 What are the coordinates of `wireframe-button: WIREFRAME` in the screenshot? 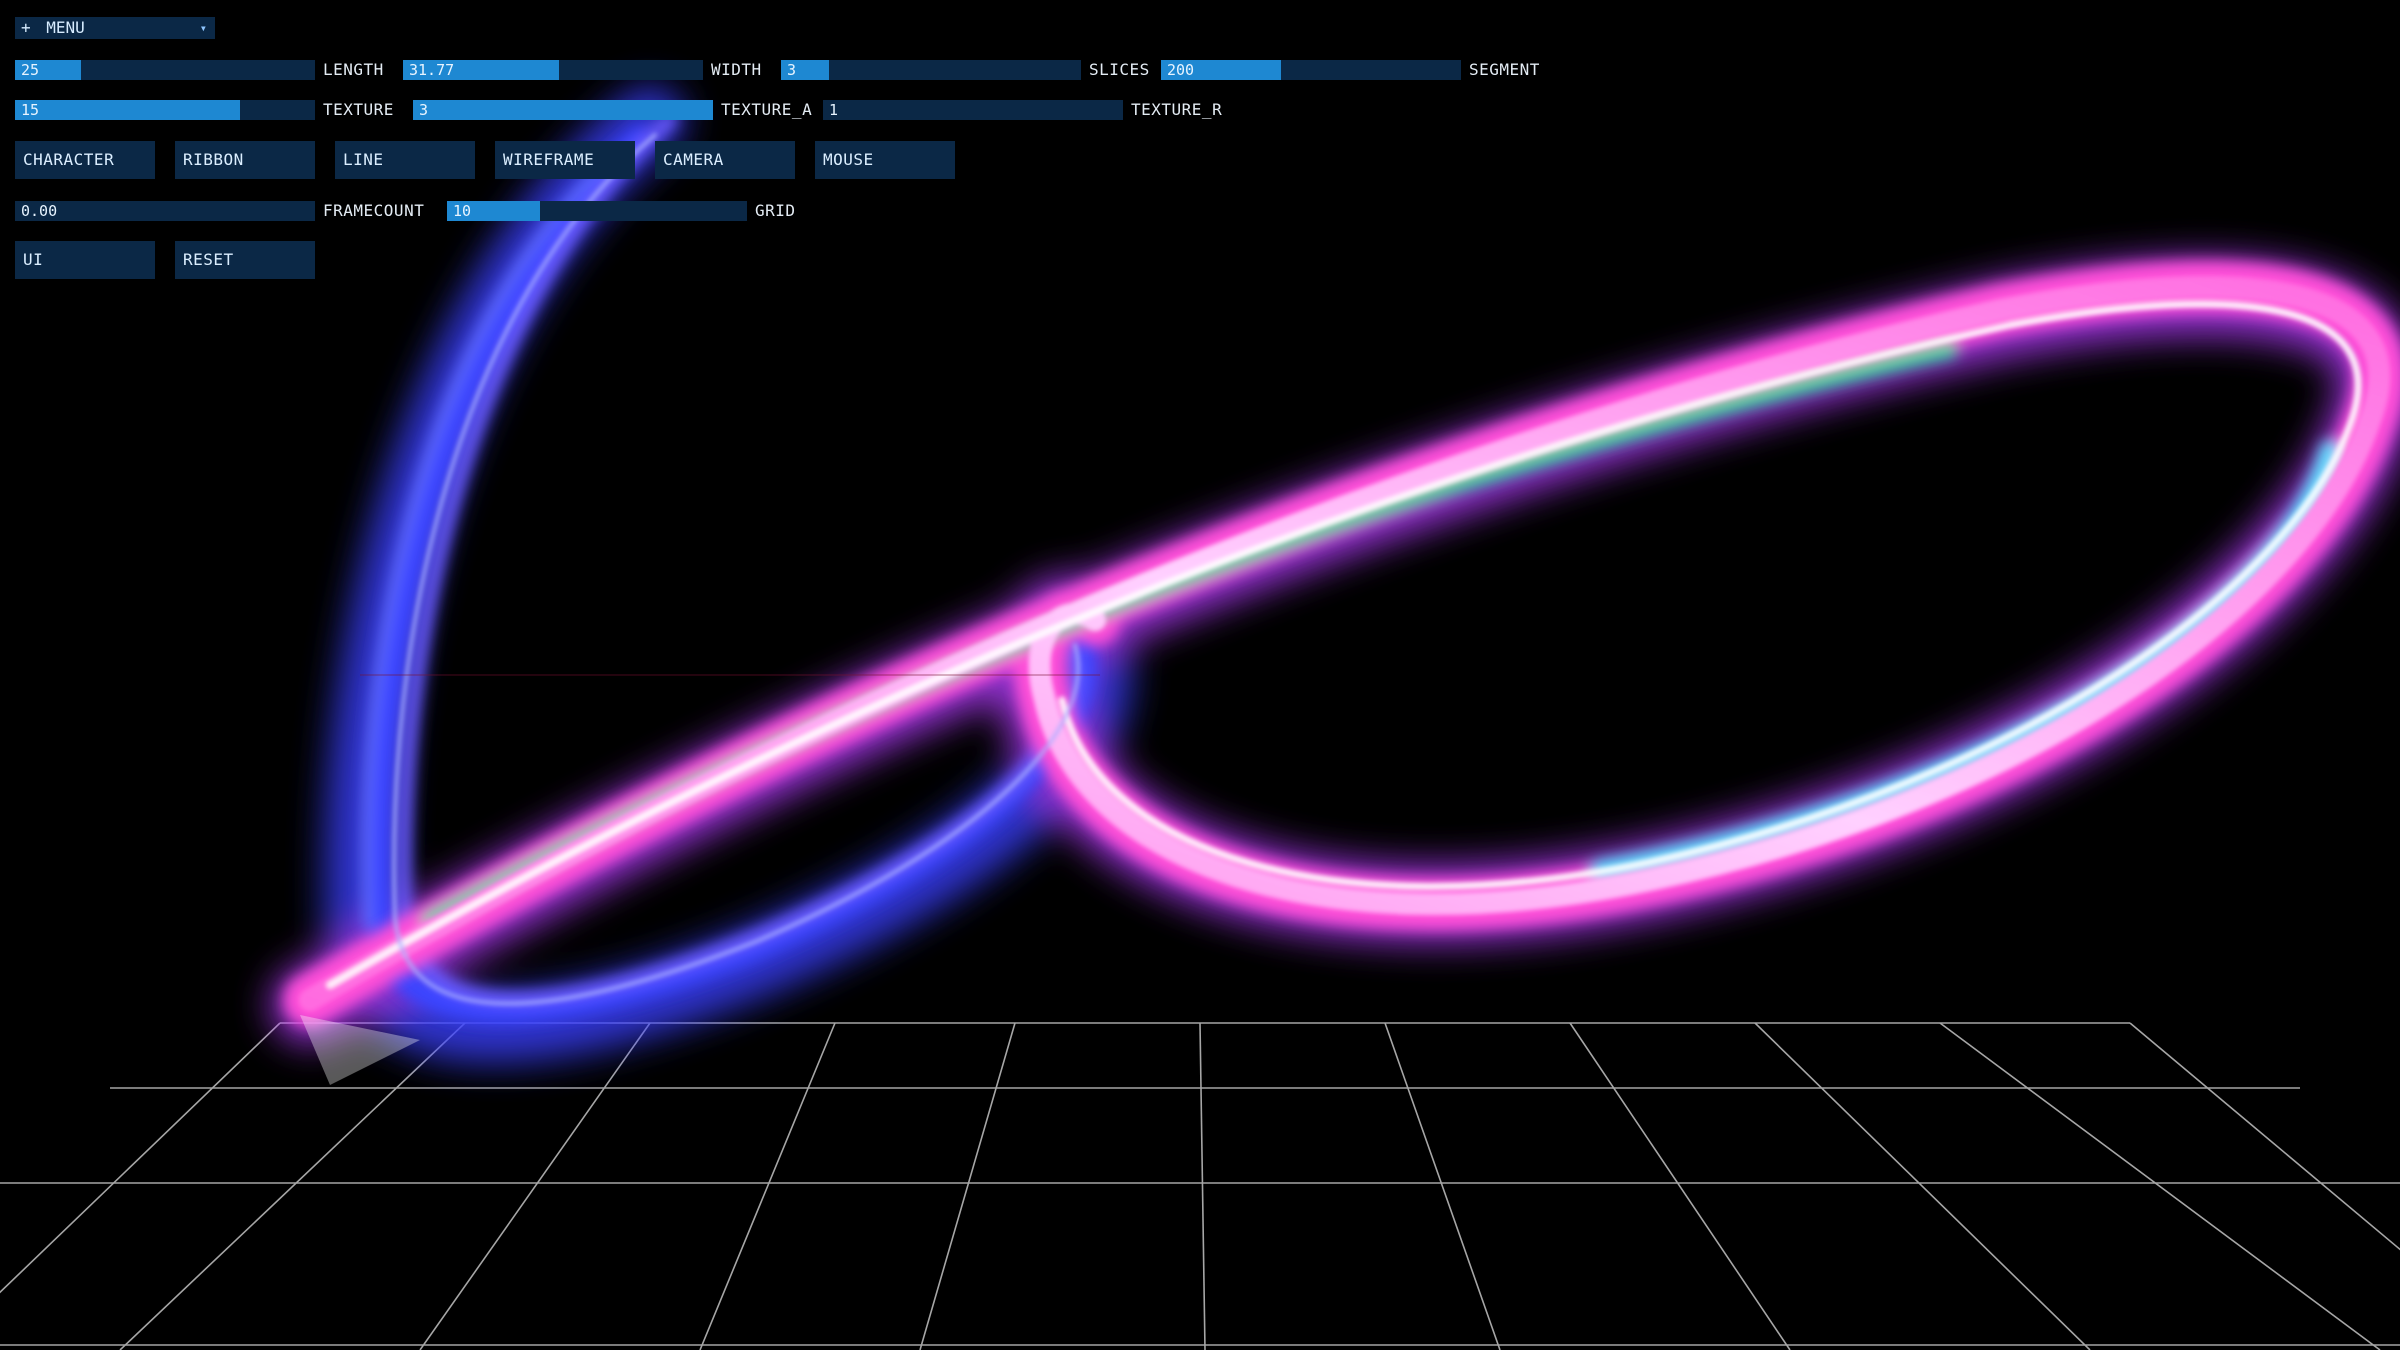 It's located at (565, 160).